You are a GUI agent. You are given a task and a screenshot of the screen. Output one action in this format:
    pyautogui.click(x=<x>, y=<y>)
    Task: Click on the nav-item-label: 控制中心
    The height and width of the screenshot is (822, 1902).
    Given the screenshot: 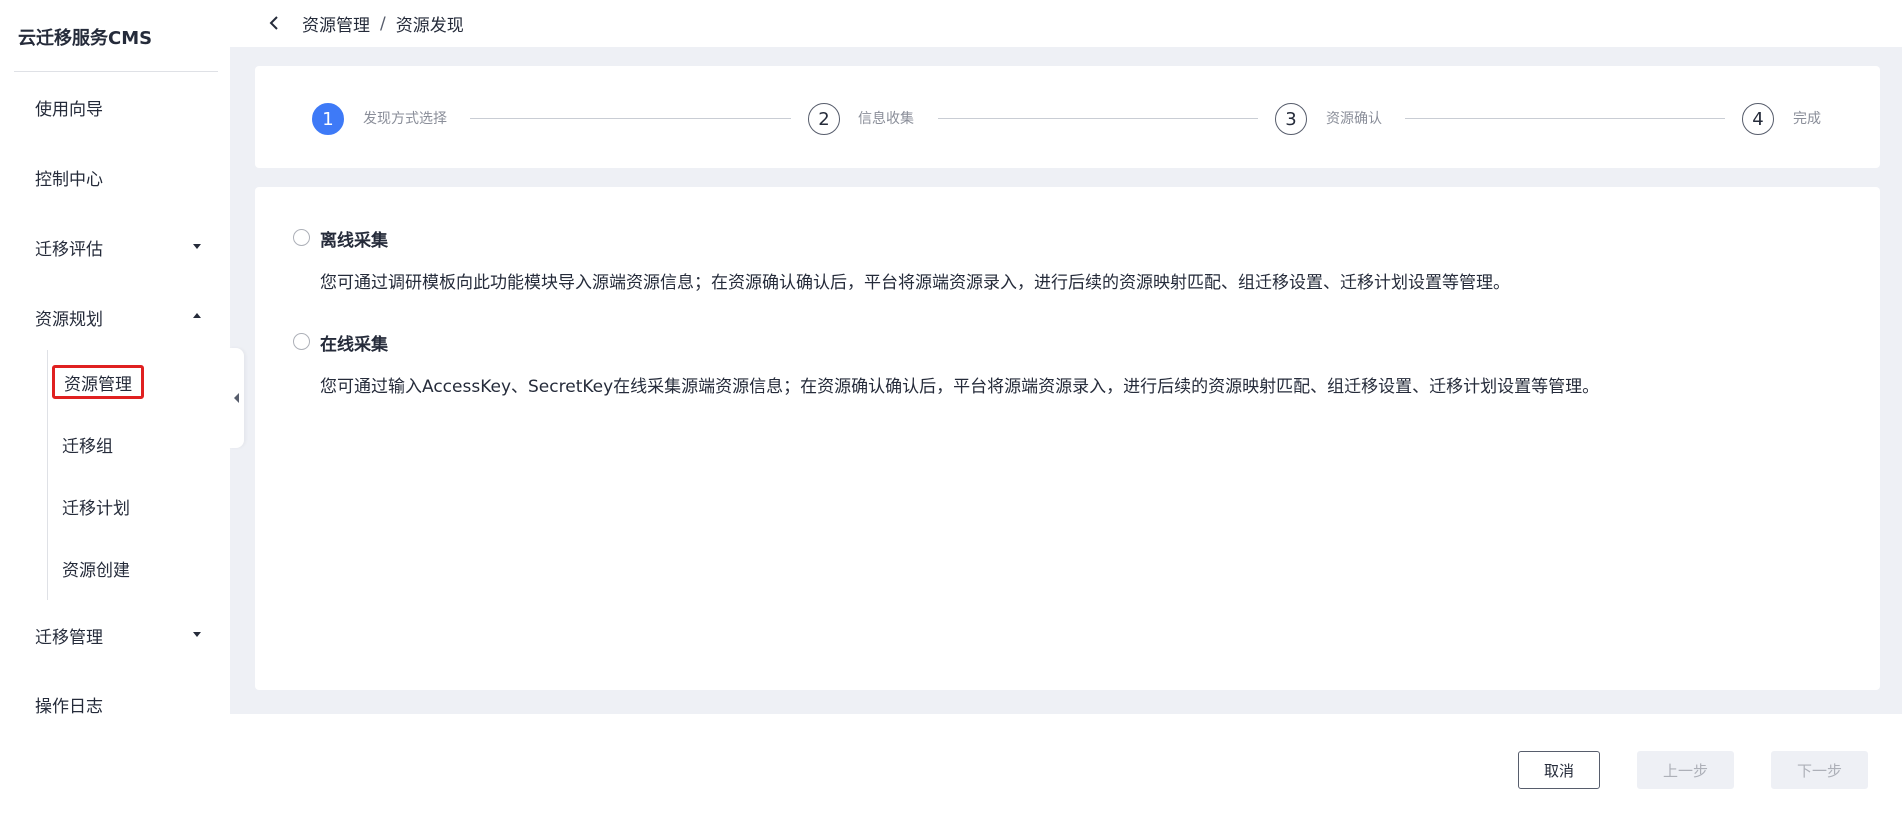 What is the action you would take?
    pyautogui.click(x=69, y=179)
    